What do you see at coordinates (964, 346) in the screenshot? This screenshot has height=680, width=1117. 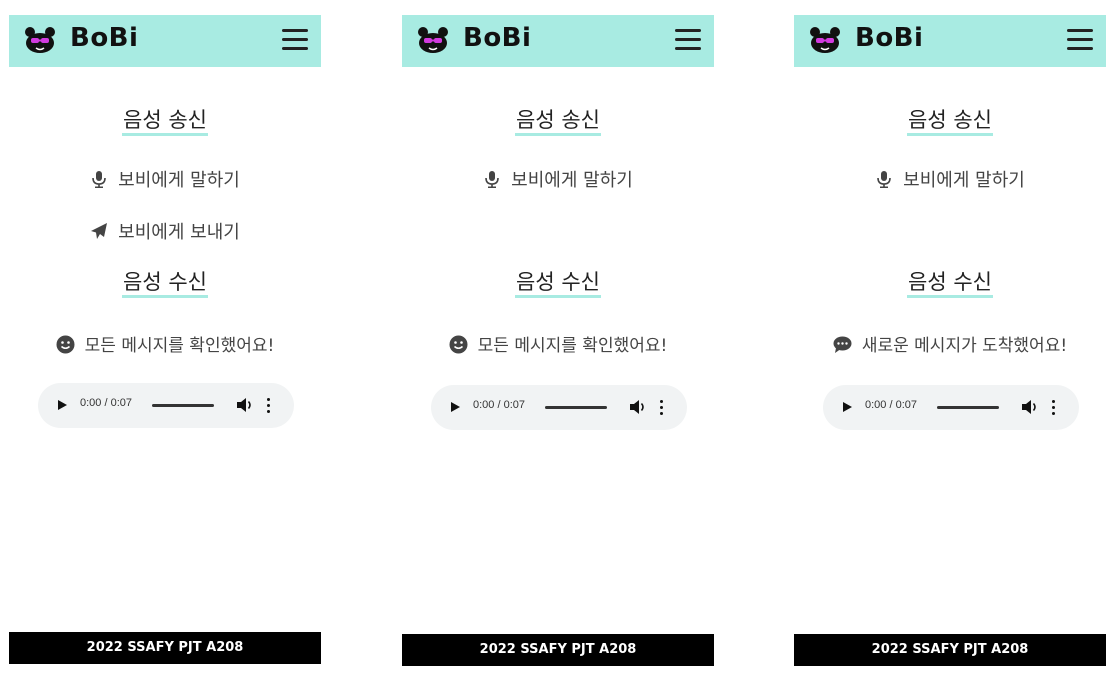 I see `status-text: 새로운 메시지가 도착했어요!` at bounding box center [964, 346].